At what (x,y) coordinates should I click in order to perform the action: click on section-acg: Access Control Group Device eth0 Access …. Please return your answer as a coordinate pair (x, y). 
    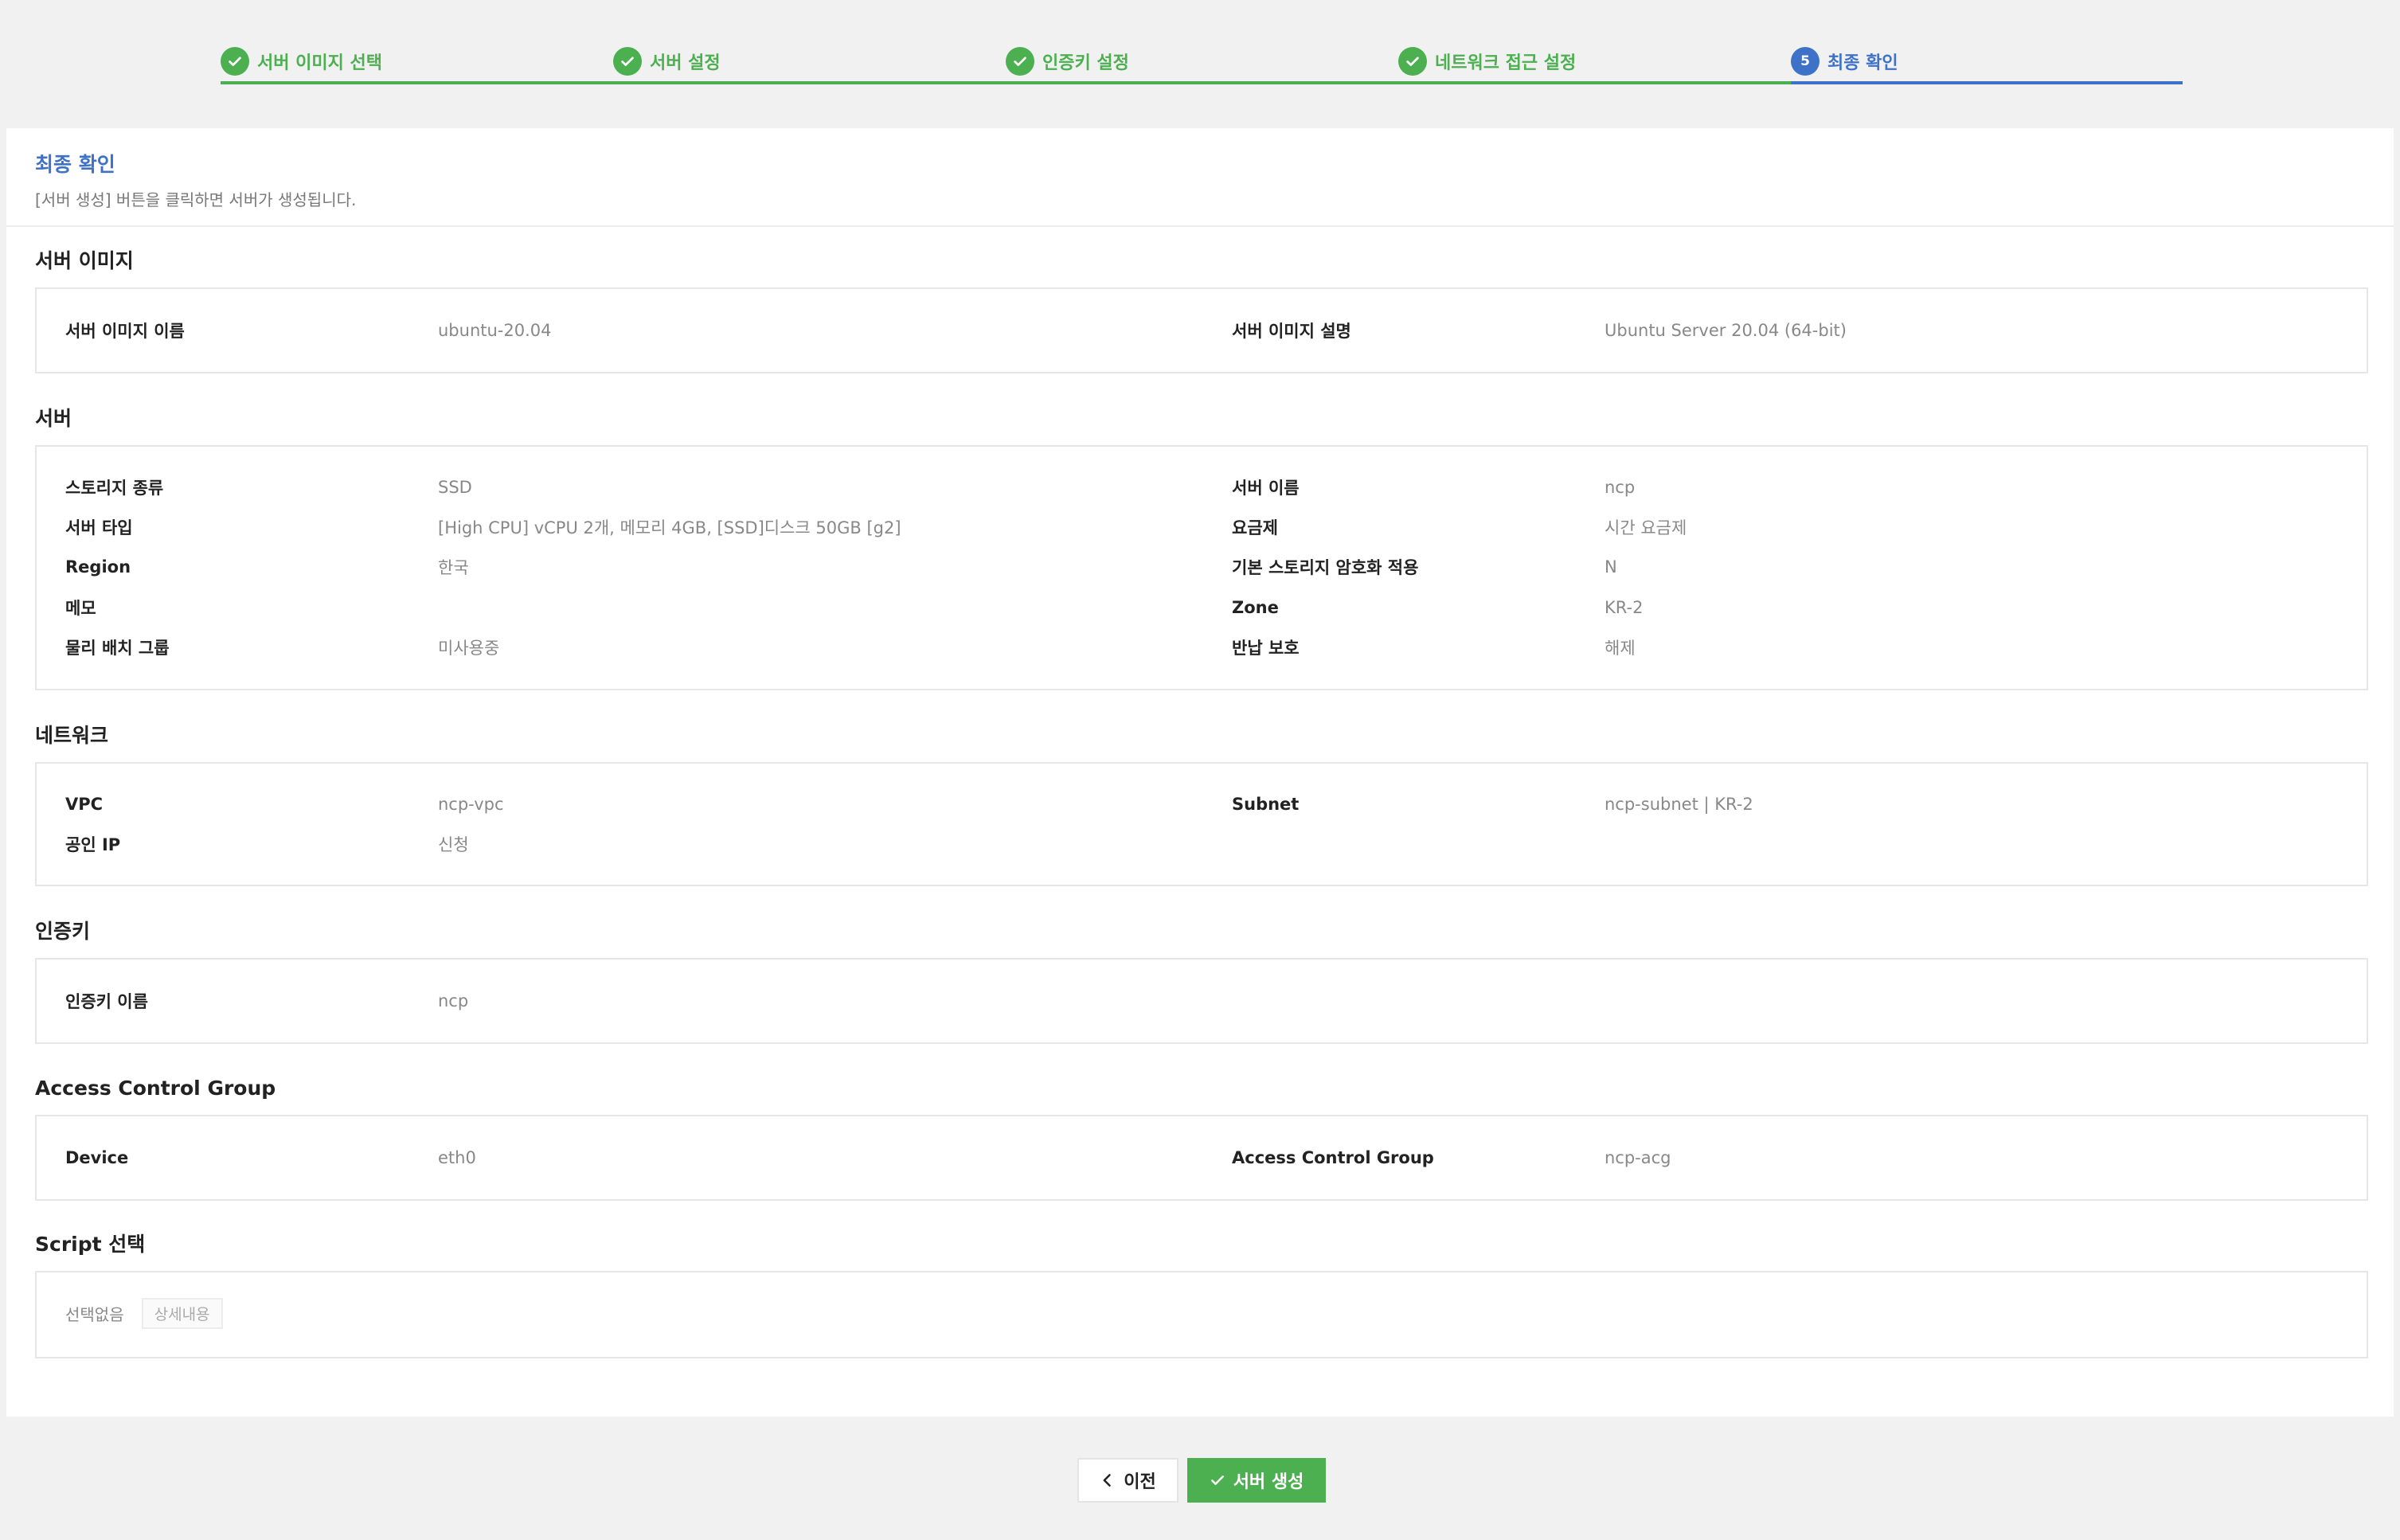
    Looking at the image, I should click on (1201, 1138).